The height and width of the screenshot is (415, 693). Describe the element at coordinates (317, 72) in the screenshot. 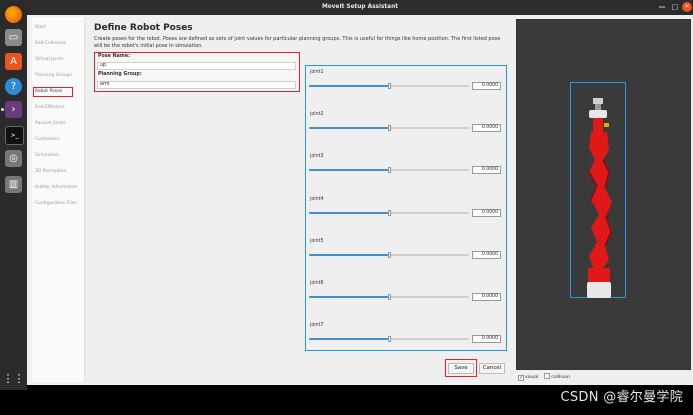

I see `joint-label: joint1` at that location.